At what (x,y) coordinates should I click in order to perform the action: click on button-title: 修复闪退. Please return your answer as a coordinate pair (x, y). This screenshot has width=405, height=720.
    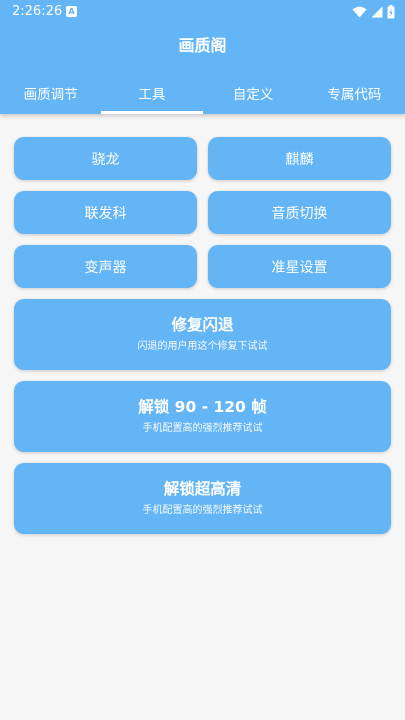
    Looking at the image, I should click on (202, 325).